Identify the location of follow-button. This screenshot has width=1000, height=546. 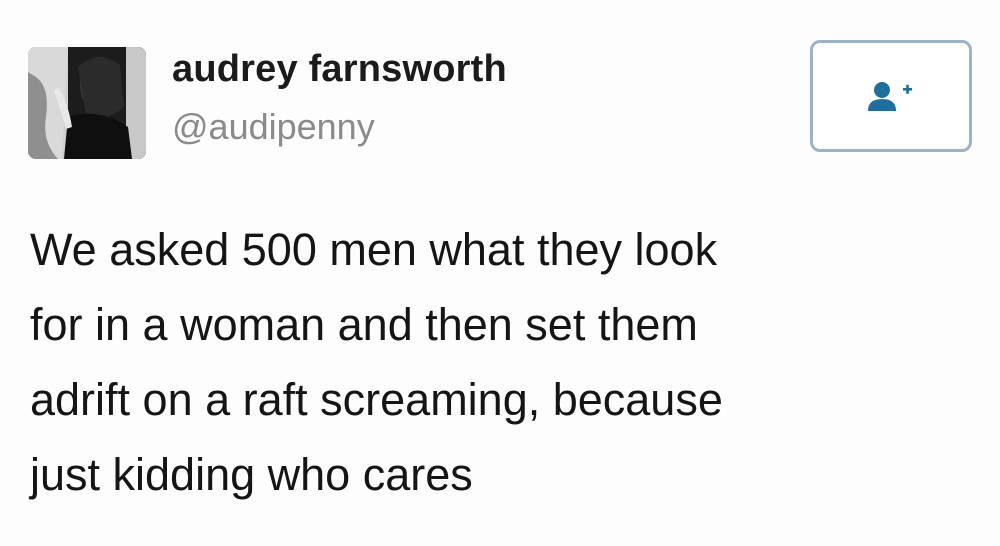
(891, 96).